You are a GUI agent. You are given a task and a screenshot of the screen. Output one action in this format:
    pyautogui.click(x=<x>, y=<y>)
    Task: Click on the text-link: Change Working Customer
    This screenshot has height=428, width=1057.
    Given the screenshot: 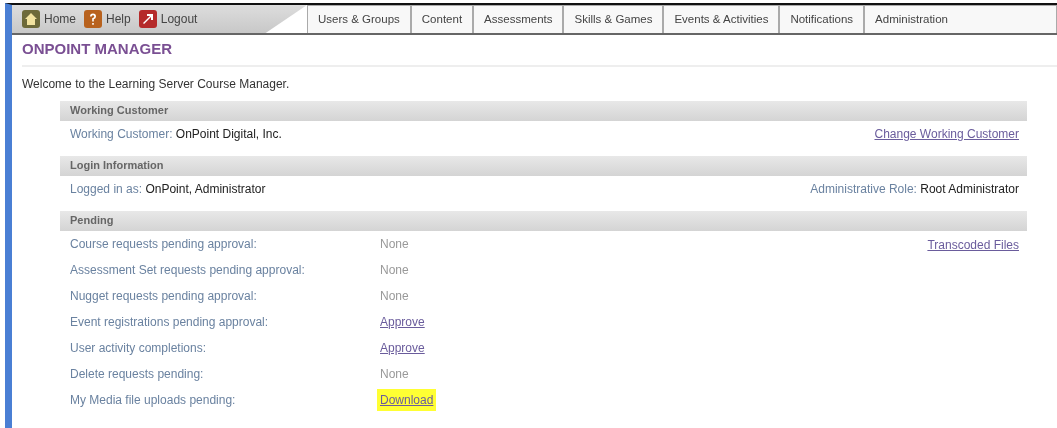 What is the action you would take?
    pyautogui.click(x=946, y=134)
    